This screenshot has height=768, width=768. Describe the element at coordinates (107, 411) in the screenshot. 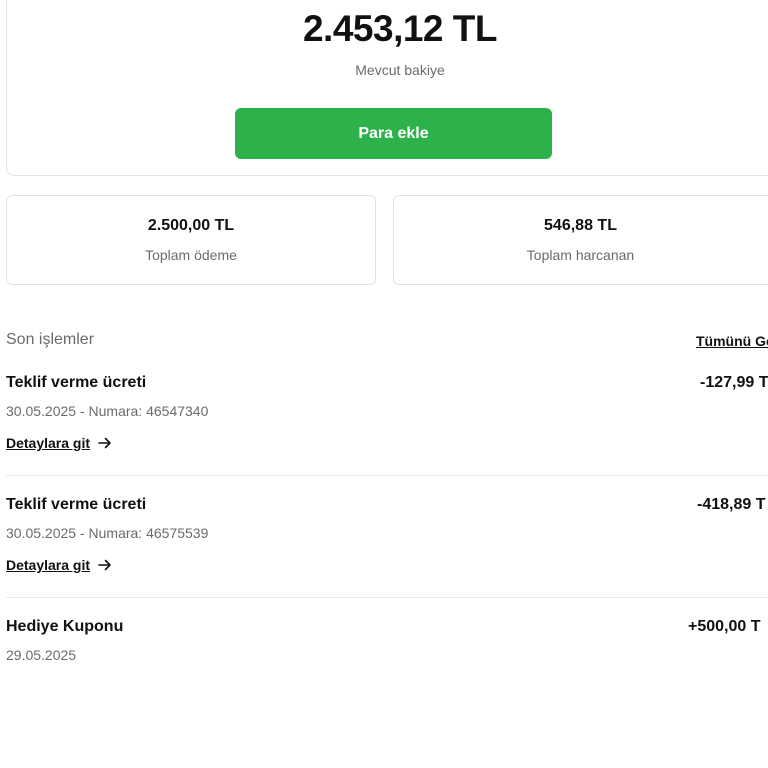

I see `transaction-meta: 30.05.2025 - Numara: 46547340` at that location.